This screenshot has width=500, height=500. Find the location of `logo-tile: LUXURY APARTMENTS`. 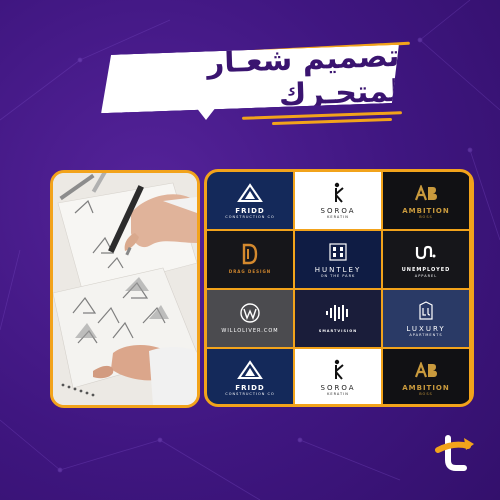

logo-tile: LUXURY APARTMENTS is located at coordinates (426, 318).